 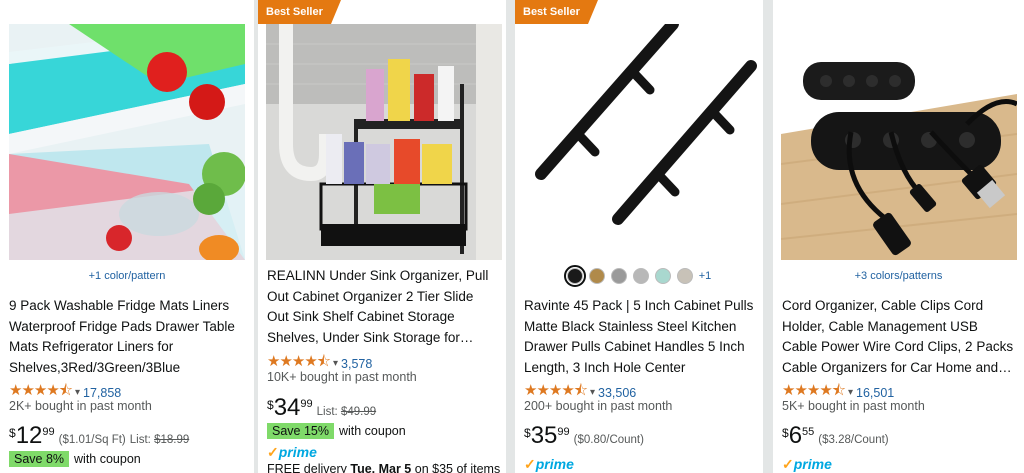 I want to click on title-line: Cable Power Wire Cord Clips, 2 Packs, so click(x=898, y=347).